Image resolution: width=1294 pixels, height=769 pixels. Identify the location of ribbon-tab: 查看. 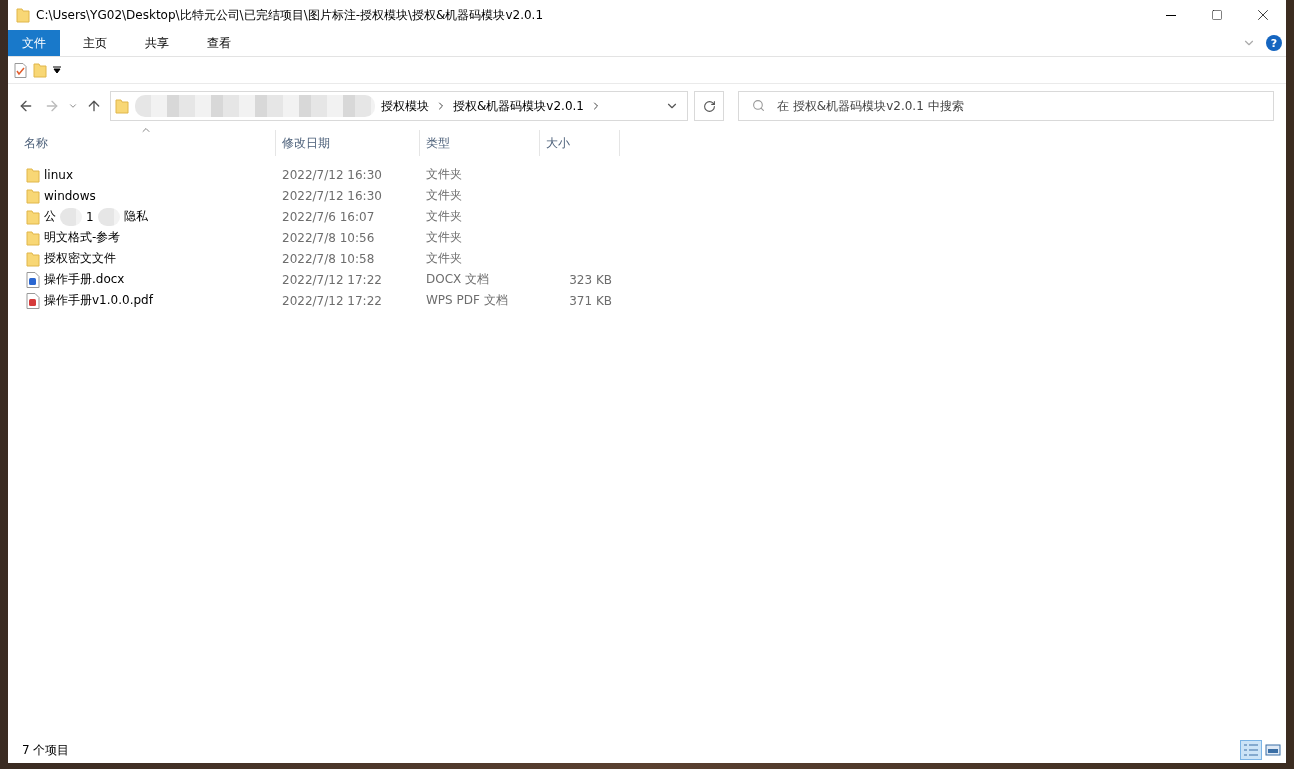
(219, 43).